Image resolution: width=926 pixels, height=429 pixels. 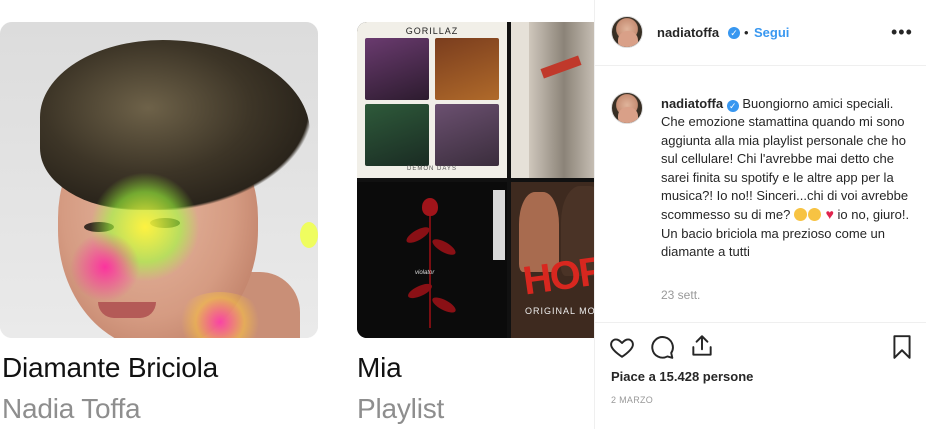 What do you see at coordinates (688, 32) in the screenshot?
I see `header-username: nadiatoffa` at bounding box center [688, 32].